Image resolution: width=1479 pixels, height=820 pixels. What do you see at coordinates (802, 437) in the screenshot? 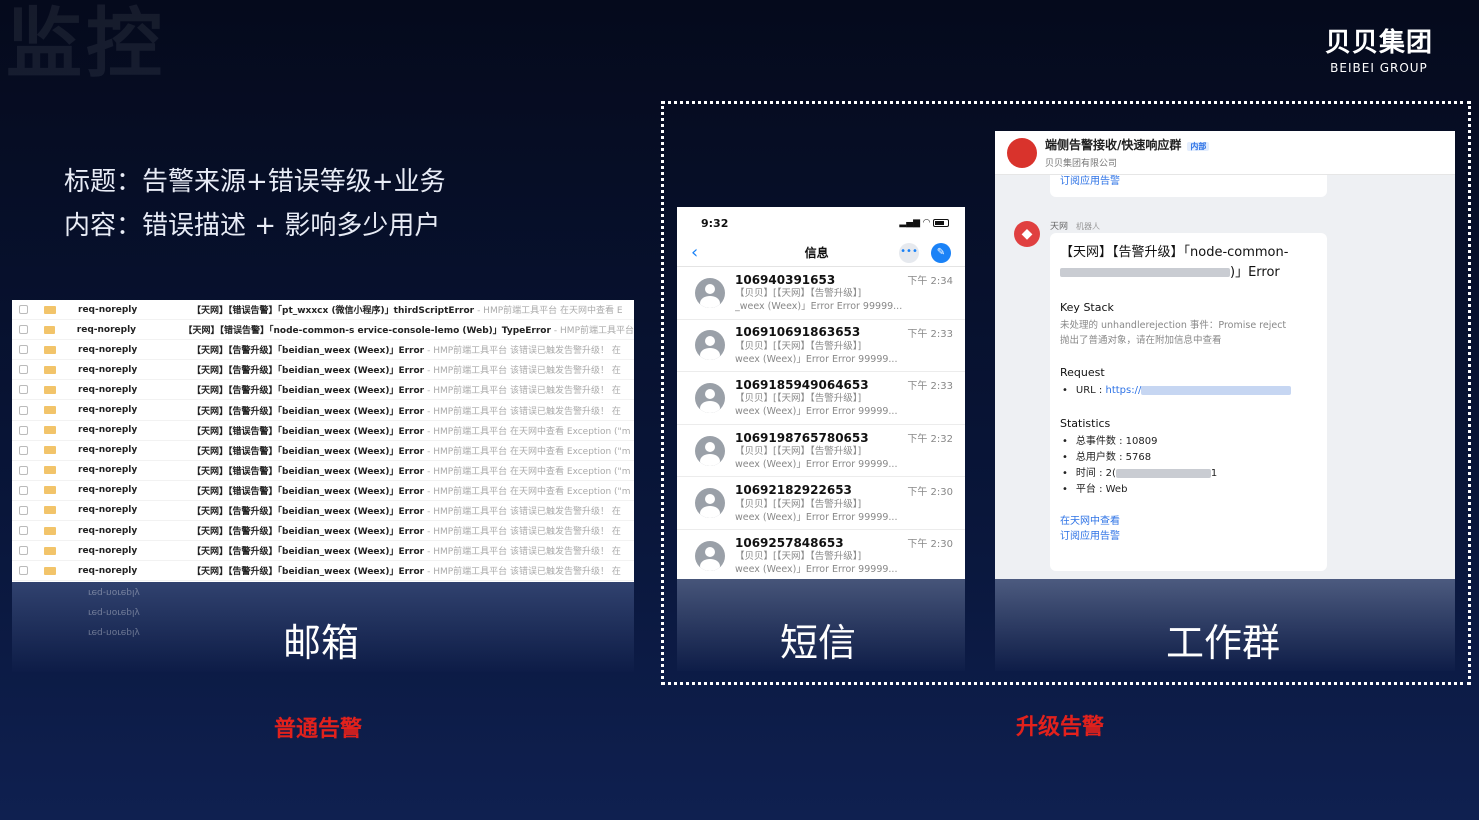
I see `sms-number: 1069198765780653` at bounding box center [802, 437].